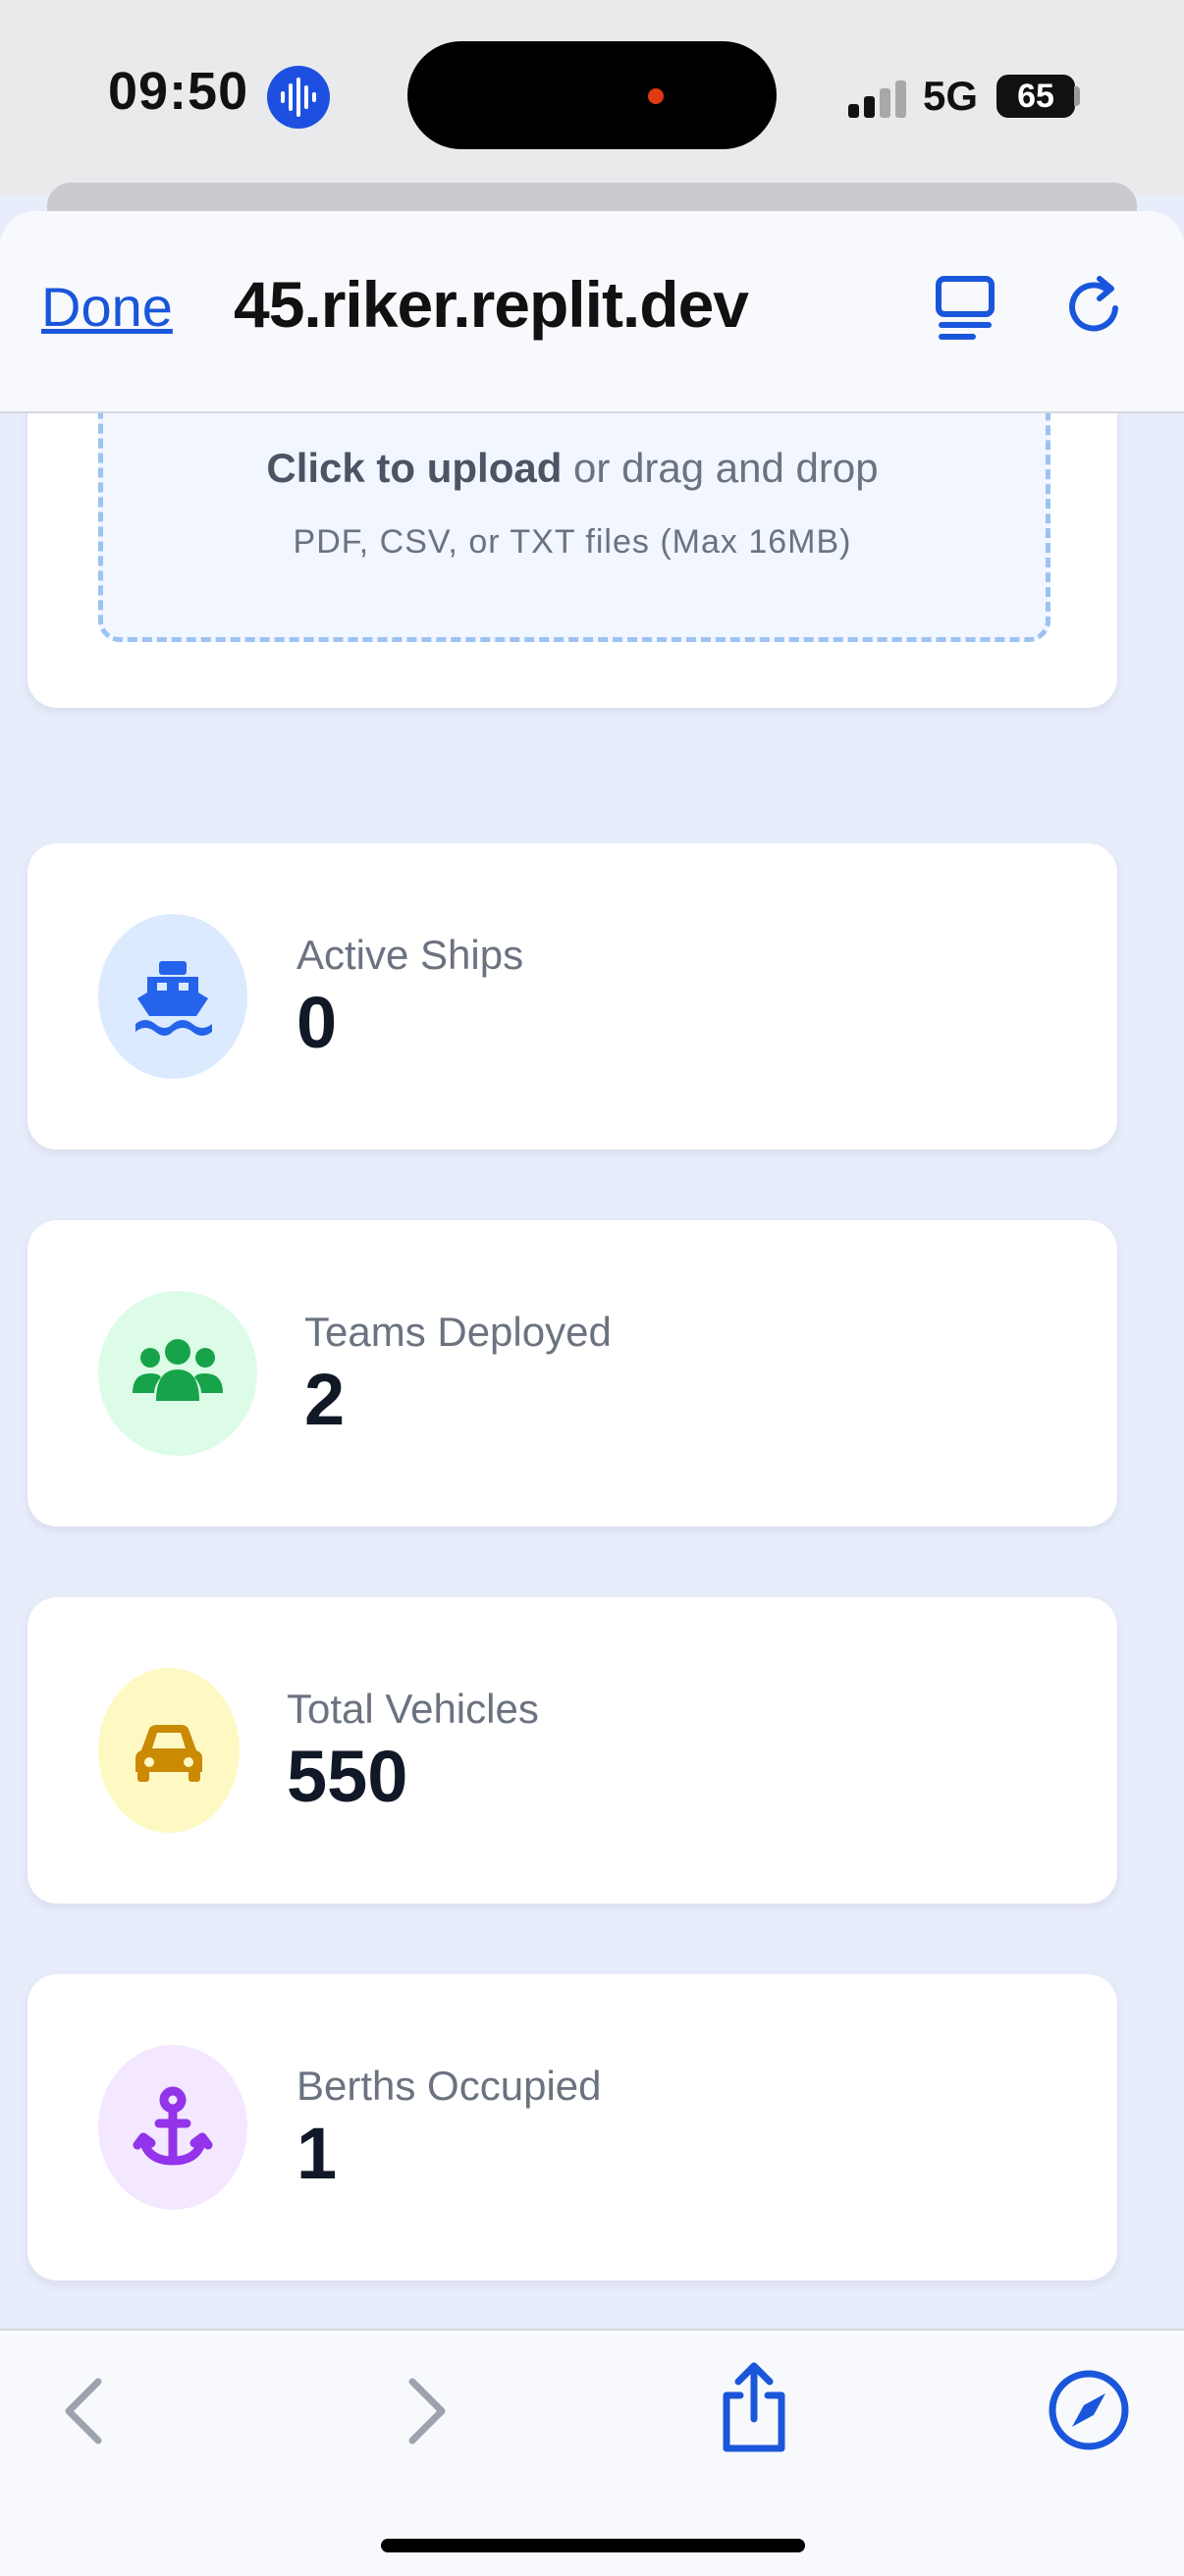  Describe the element at coordinates (458, 1332) in the screenshot. I see `stat-label: Teams Deployed` at that location.